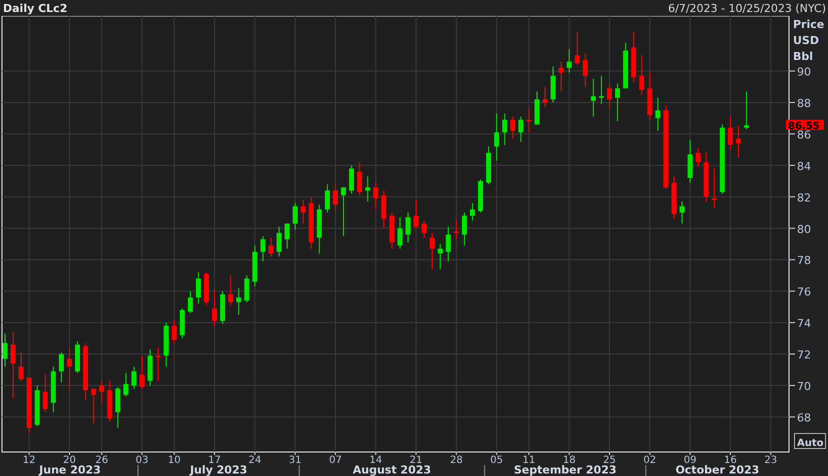 Image resolution: width=828 pixels, height=476 pixels. I want to click on x-axis-label: 10, so click(174, 460).